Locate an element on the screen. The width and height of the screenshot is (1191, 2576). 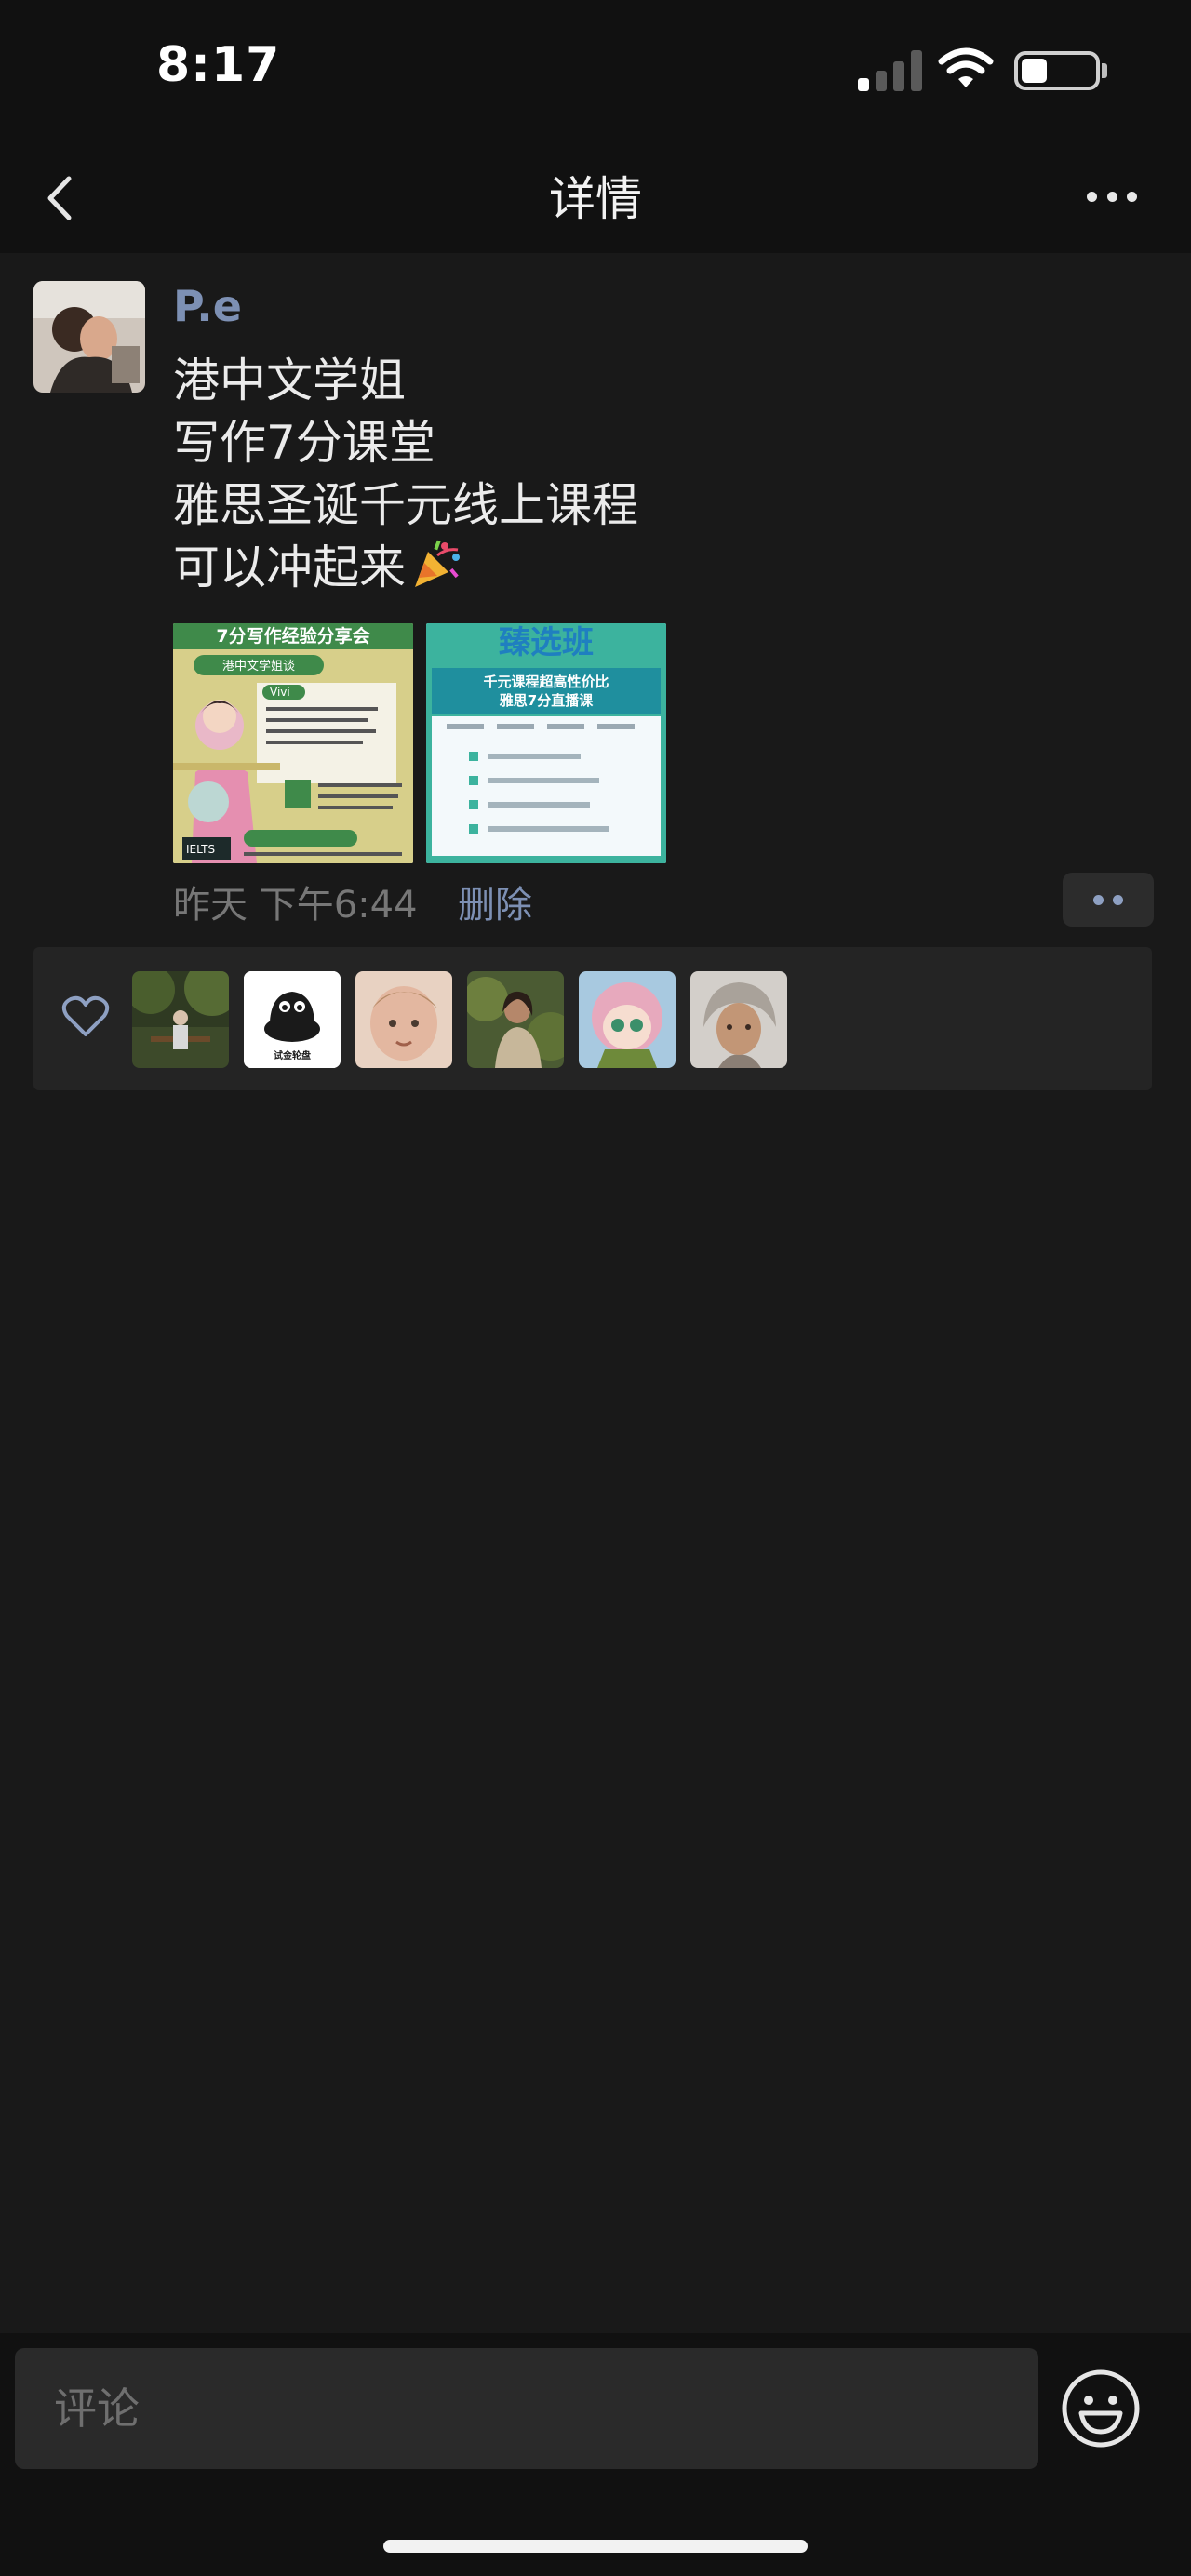
back-chevron-icon is located at coordinates (60, 198).